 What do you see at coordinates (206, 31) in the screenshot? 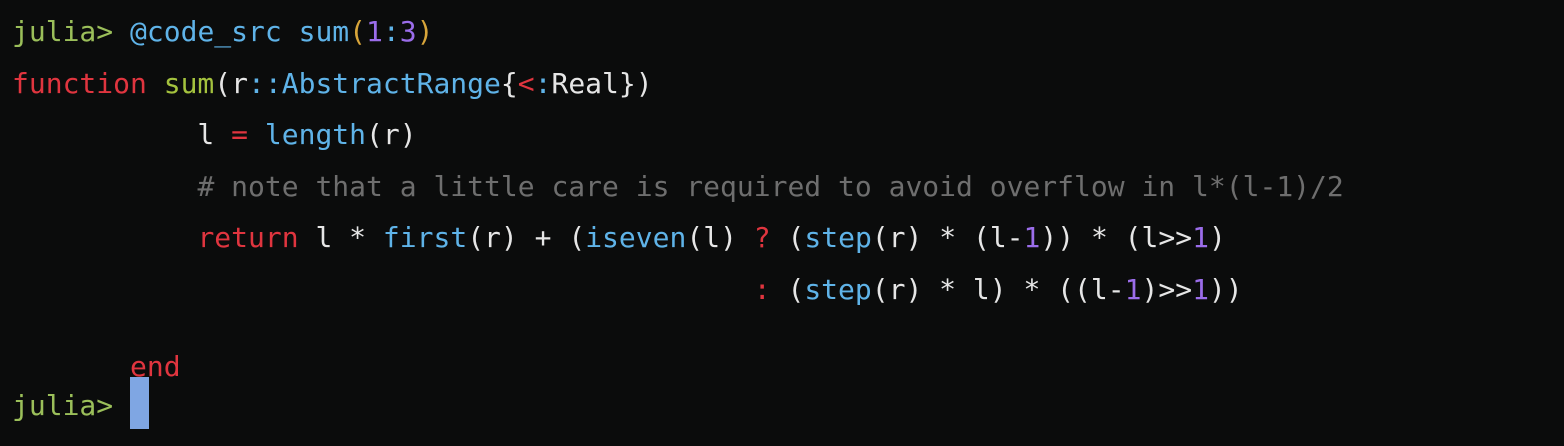
I see `code-token: @code_src` at bounding box center [206, 31].